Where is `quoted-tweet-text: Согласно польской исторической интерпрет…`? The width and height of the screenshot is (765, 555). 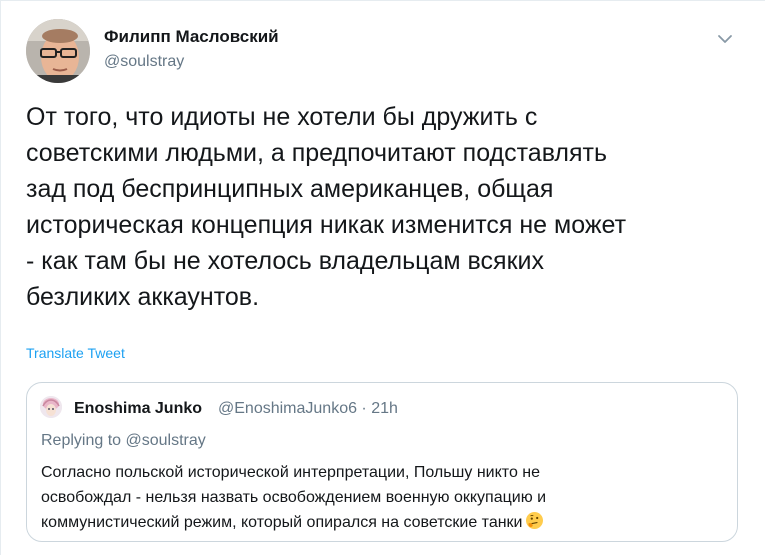
quoted-tweet-text: Согласно польской исторической интерпрет… is located at coordinates (386, 497).